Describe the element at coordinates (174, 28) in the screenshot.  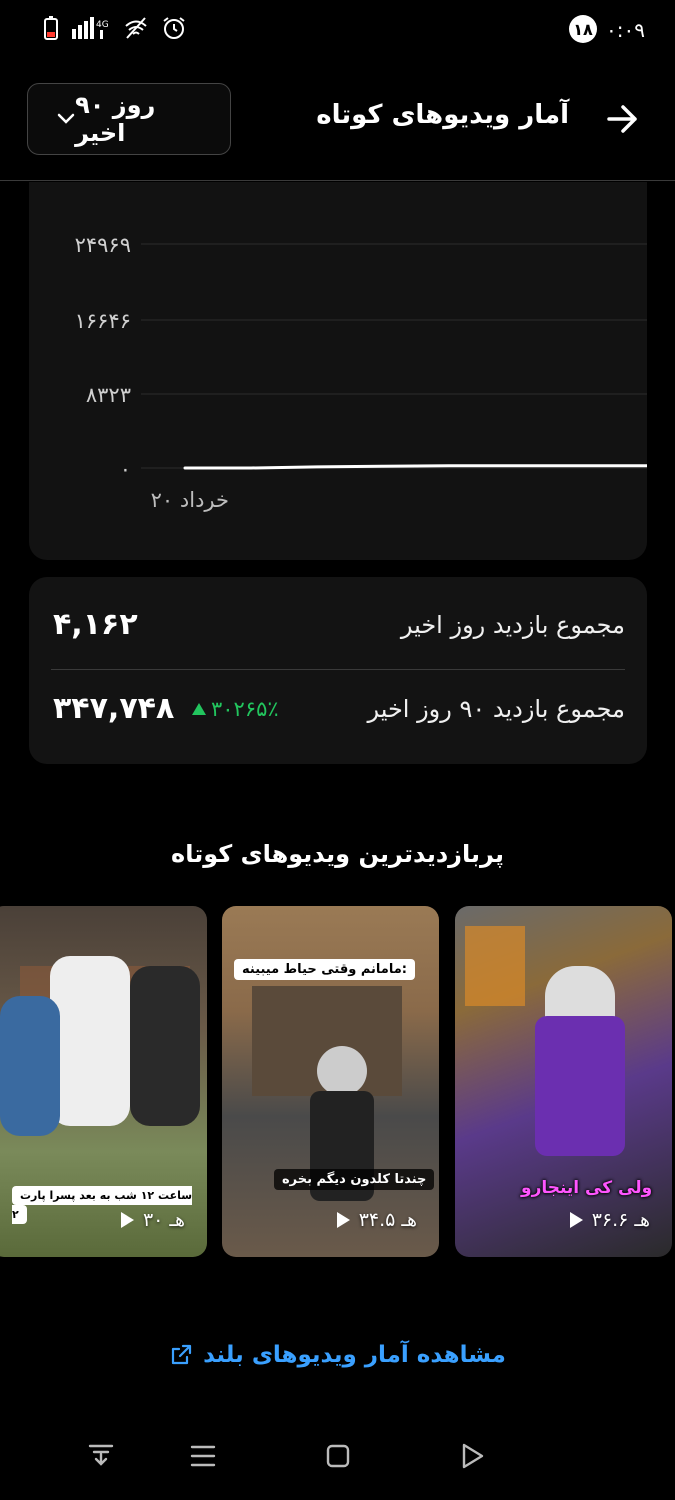
I see `alarm-icon` at that location.